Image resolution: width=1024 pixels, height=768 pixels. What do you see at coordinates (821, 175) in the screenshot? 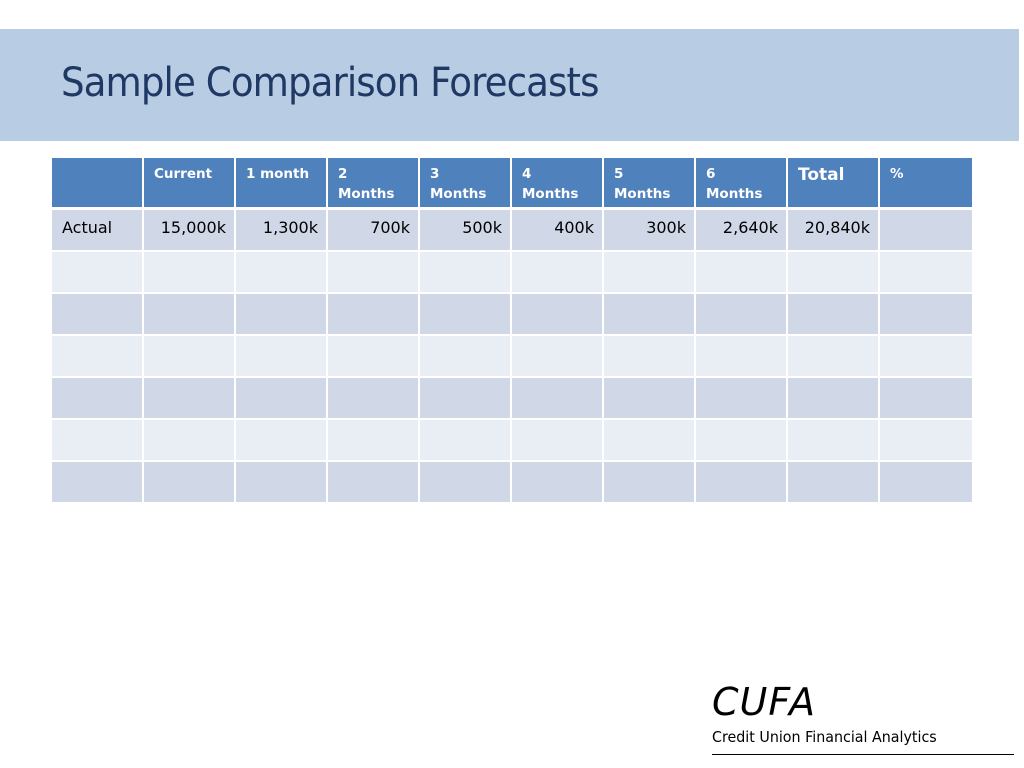
I see `column-header-label: Total` at bounding box center [821, 175].